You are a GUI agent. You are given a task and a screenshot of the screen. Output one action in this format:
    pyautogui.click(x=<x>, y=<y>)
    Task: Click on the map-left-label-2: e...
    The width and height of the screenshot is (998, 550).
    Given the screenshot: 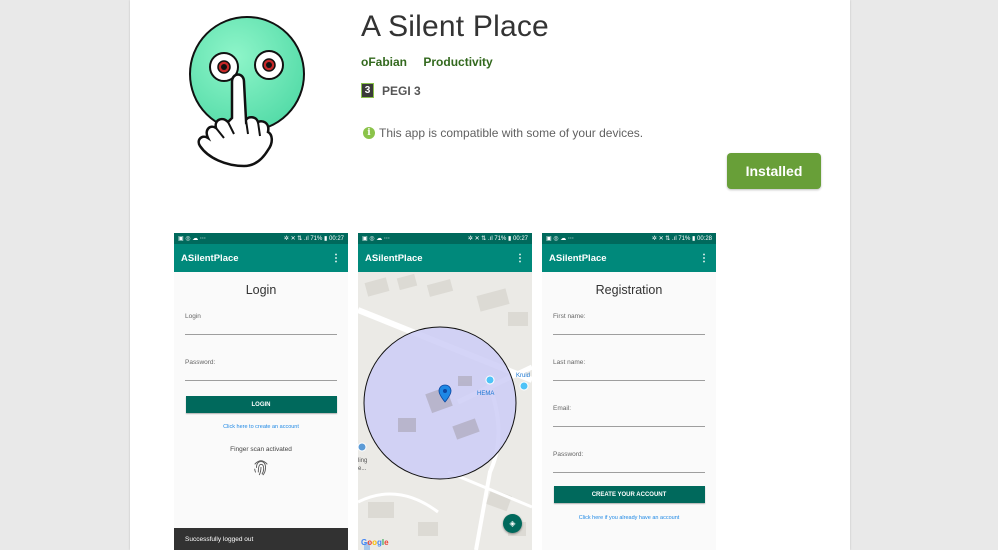 What is the action you would take?
    pyautogui.click(x=362, y=469)
    